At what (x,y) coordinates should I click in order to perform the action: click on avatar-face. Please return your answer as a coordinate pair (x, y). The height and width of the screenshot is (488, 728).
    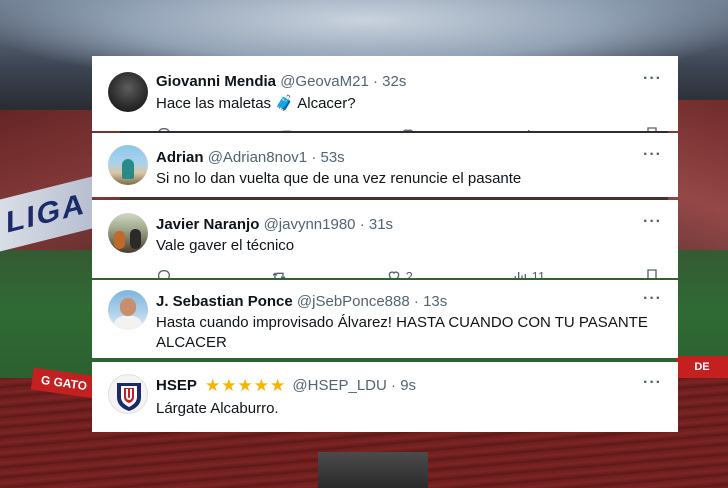
    Looking at the image, I should click on (128, 307).